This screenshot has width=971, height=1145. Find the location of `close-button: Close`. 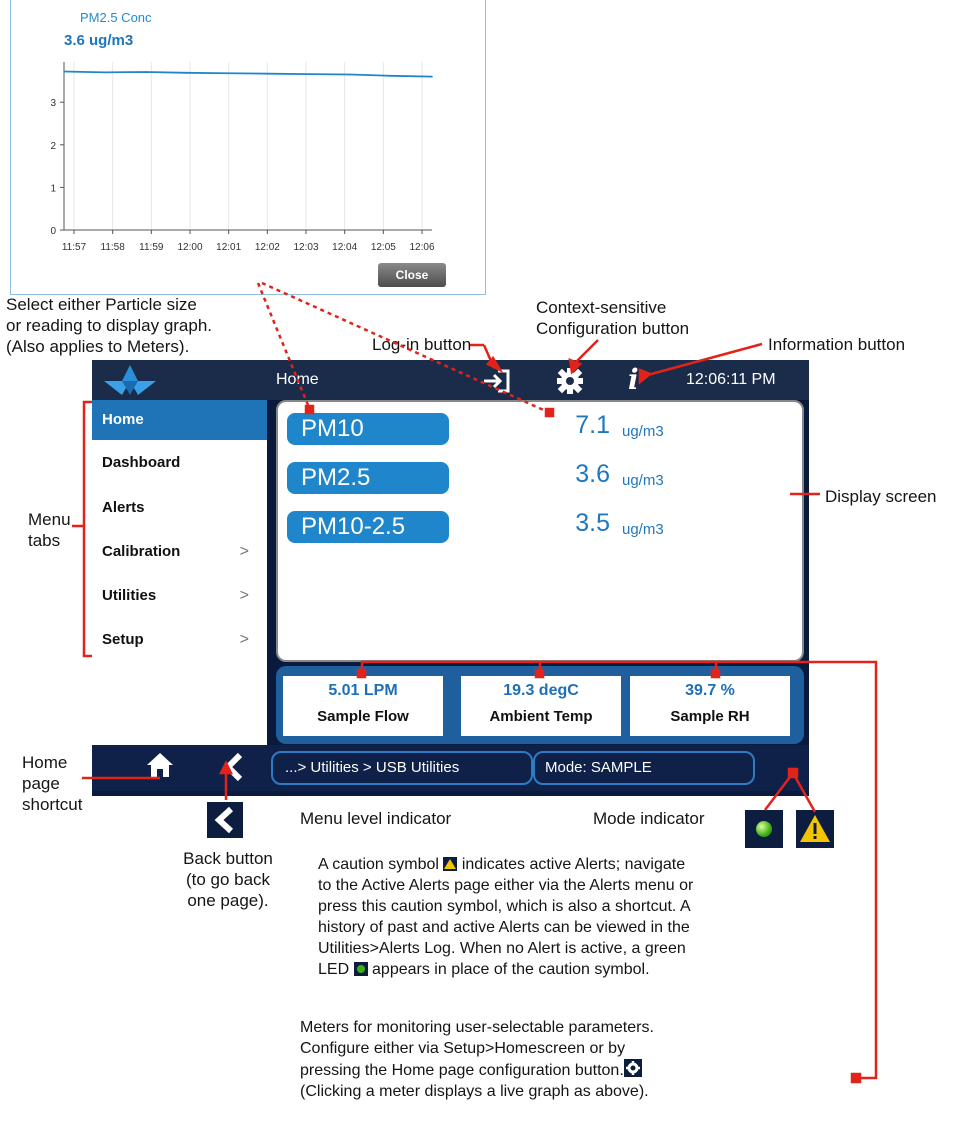

close-button: Close is located at coordinates (412, 275).